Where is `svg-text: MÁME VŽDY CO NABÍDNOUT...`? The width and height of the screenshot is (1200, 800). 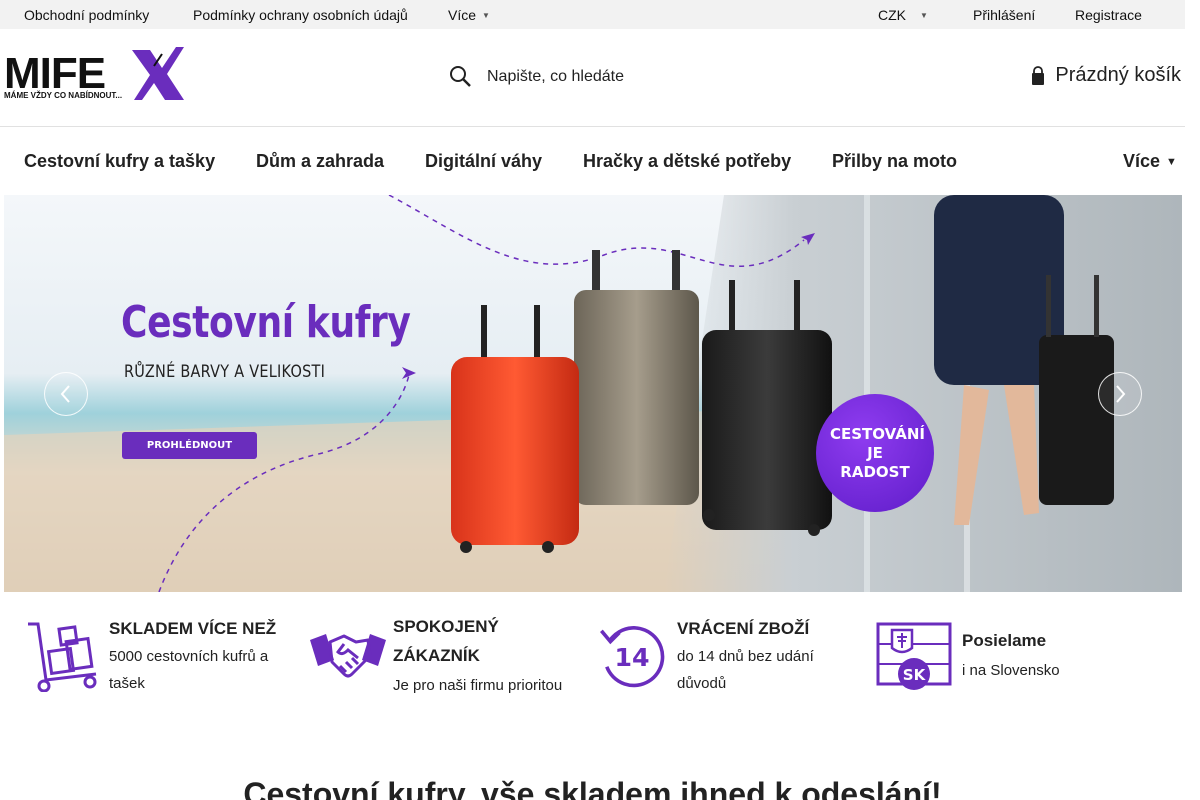
svg-text: MÁME VŽDY CO NABÍDNOUT... is located at coordinates (63, 95).